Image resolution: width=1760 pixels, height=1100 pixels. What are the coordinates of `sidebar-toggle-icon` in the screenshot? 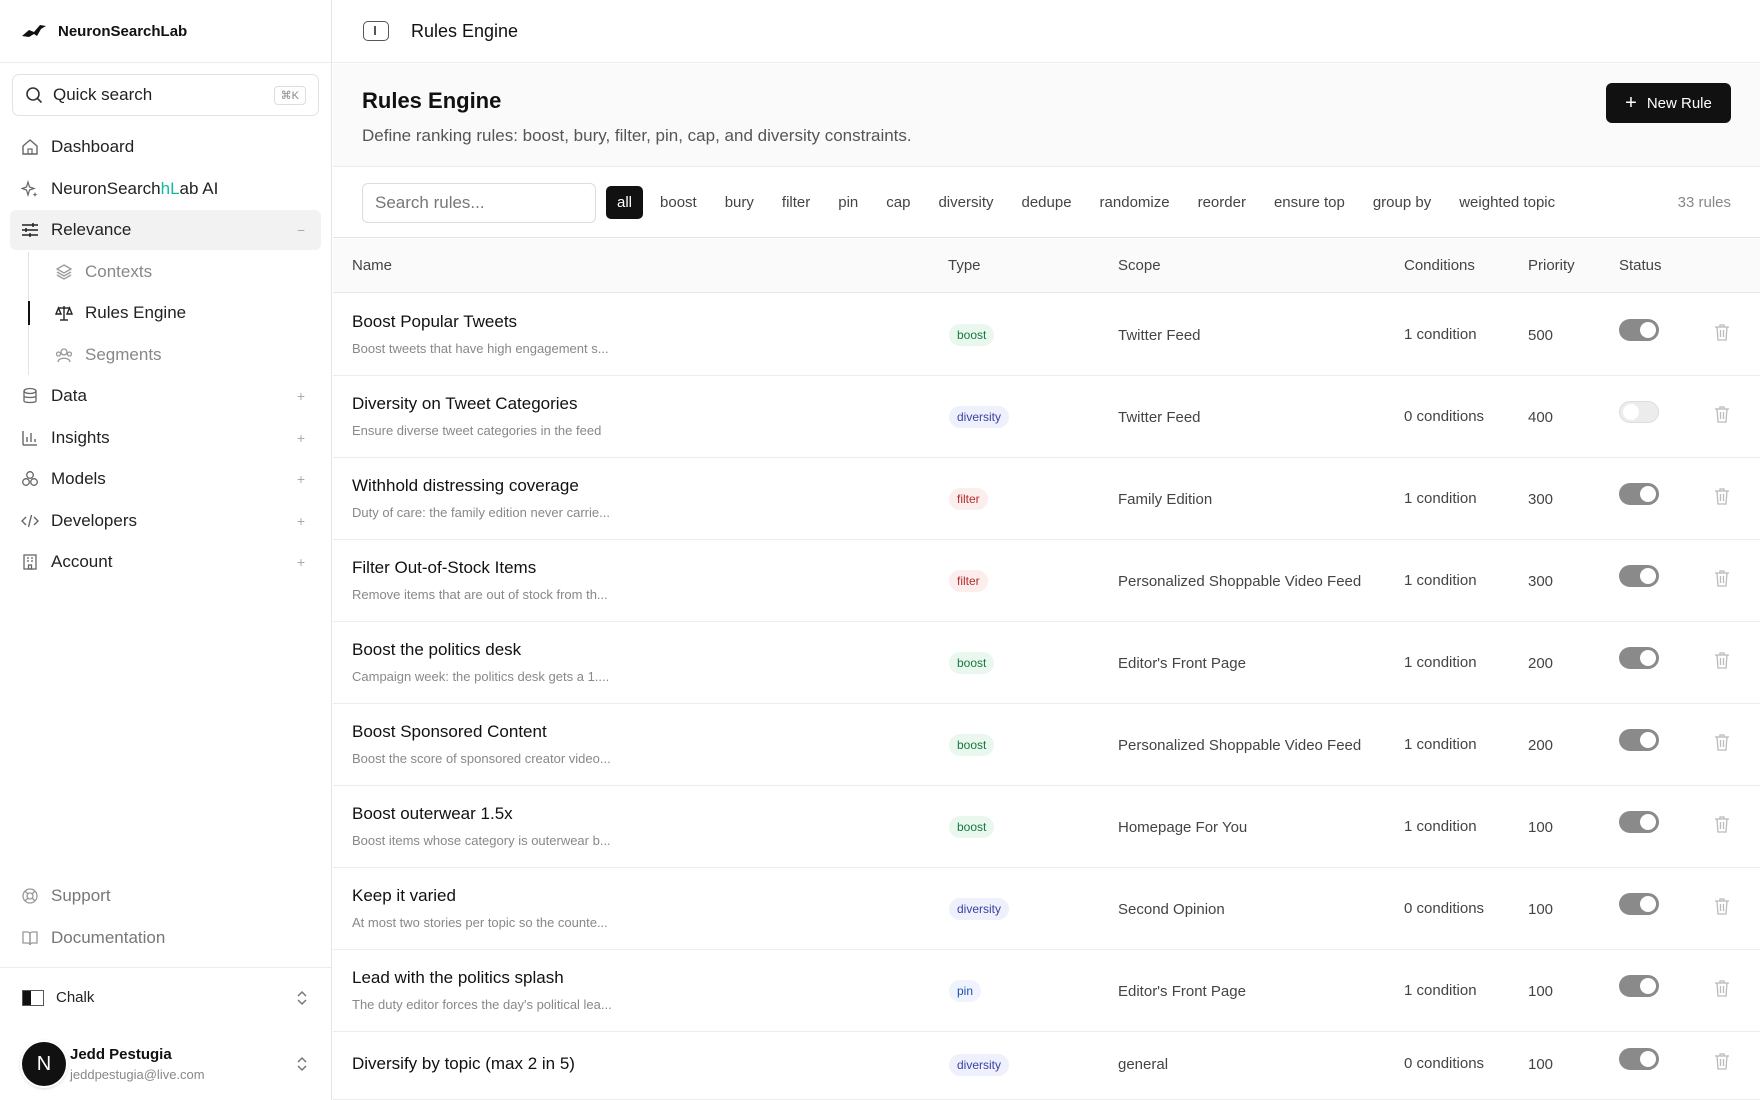 It's located at (376, 31).